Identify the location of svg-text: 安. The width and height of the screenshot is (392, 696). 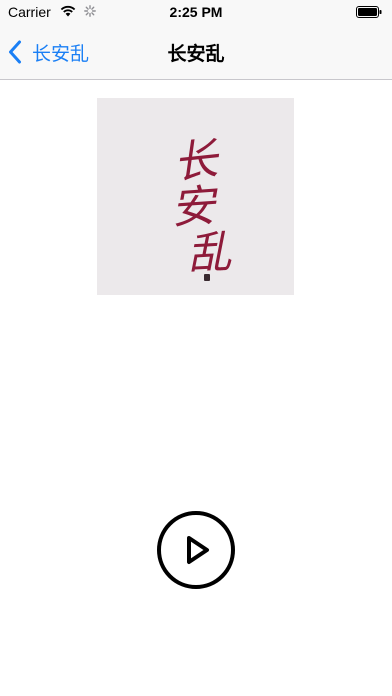
(194, 207).